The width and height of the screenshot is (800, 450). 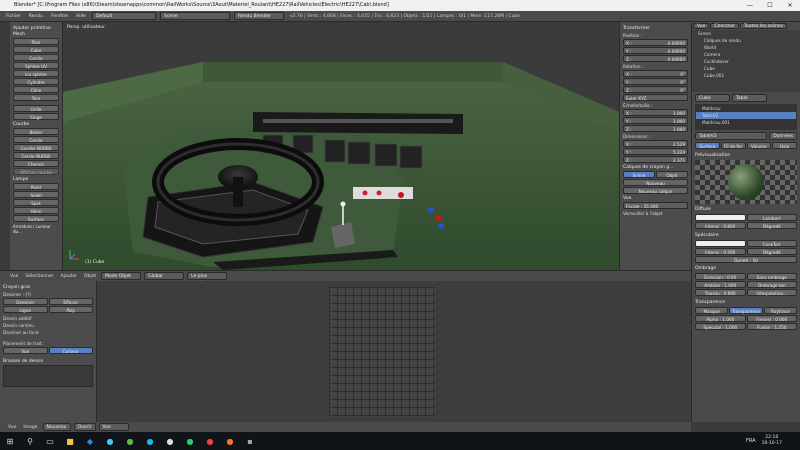 I want to click on location-y-field: Y :0.00000, so click(x=655, y=50).